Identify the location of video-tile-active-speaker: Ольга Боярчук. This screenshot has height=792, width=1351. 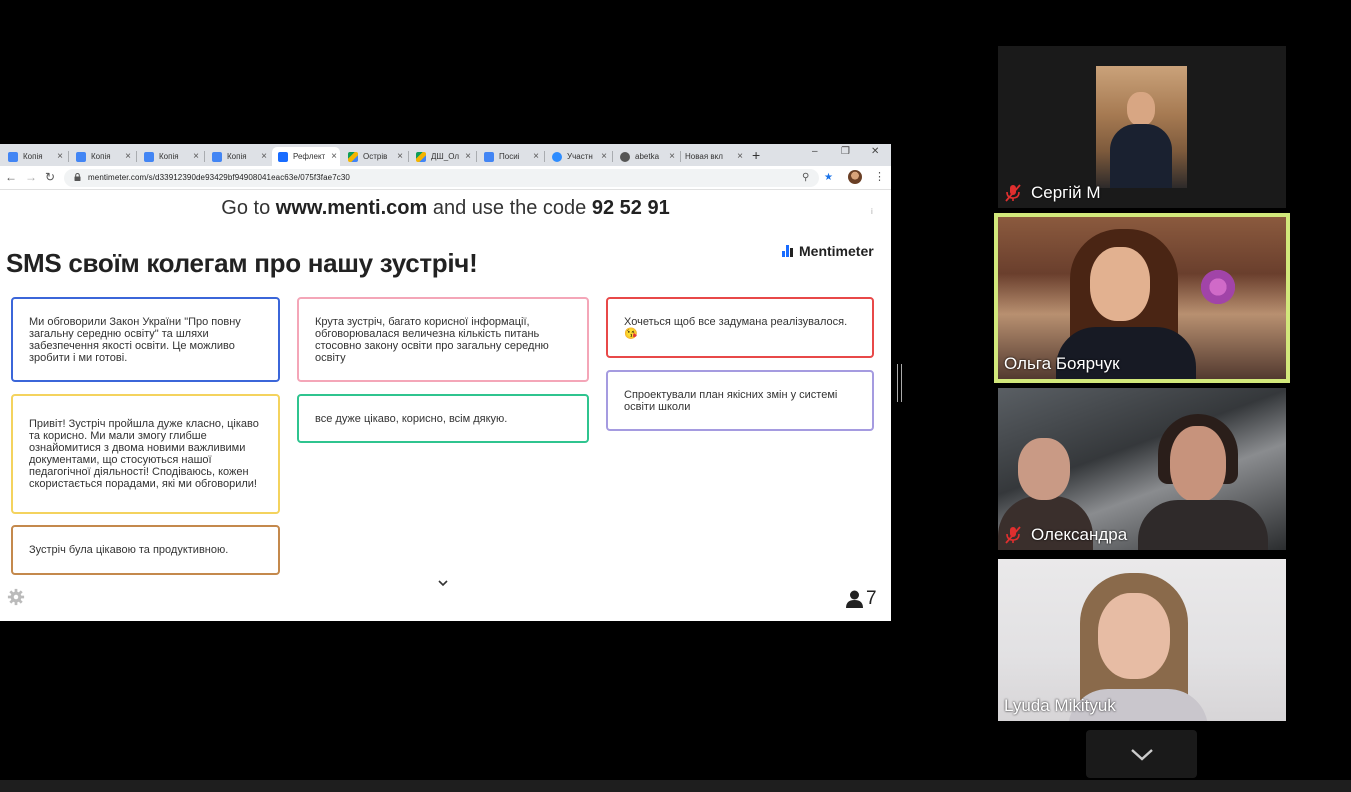
(1142, 298).